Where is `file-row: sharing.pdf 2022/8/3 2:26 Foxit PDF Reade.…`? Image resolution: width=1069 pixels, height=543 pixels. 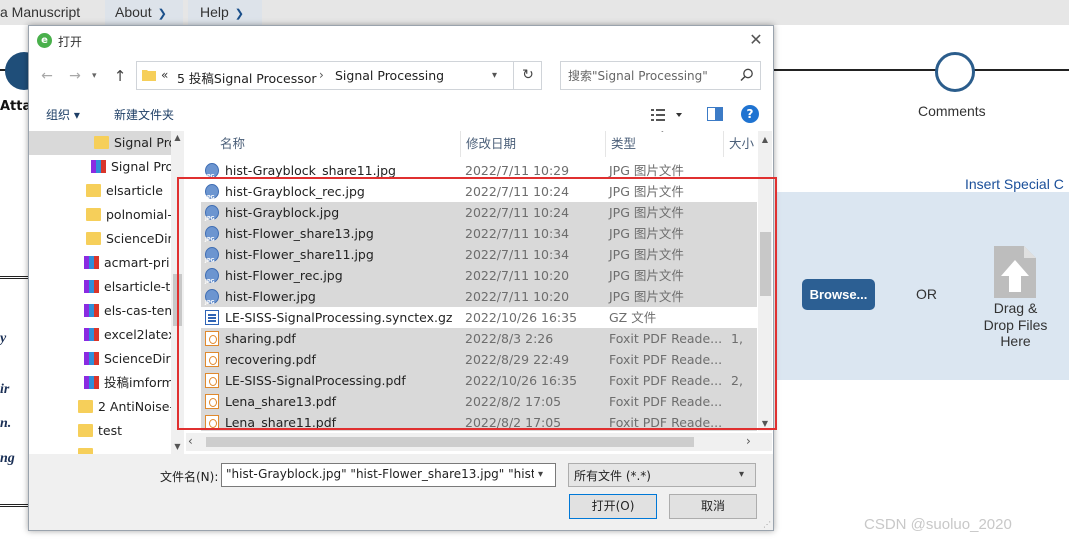 file-row: sharing.pdf 2022/8/3 2:26 Foxit PDF Reade.… is located at coordinates (479, 338).